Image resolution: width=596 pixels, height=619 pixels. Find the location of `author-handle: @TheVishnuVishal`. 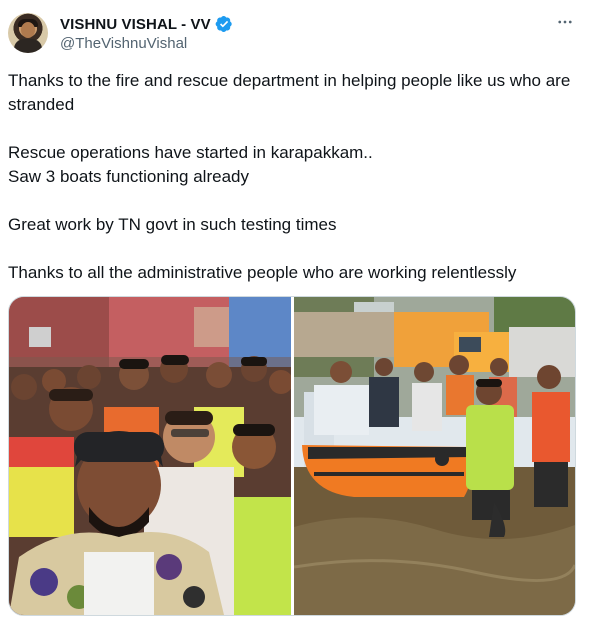

author-handle: @TheVishnuVishal is located at coordinates (123, 43).